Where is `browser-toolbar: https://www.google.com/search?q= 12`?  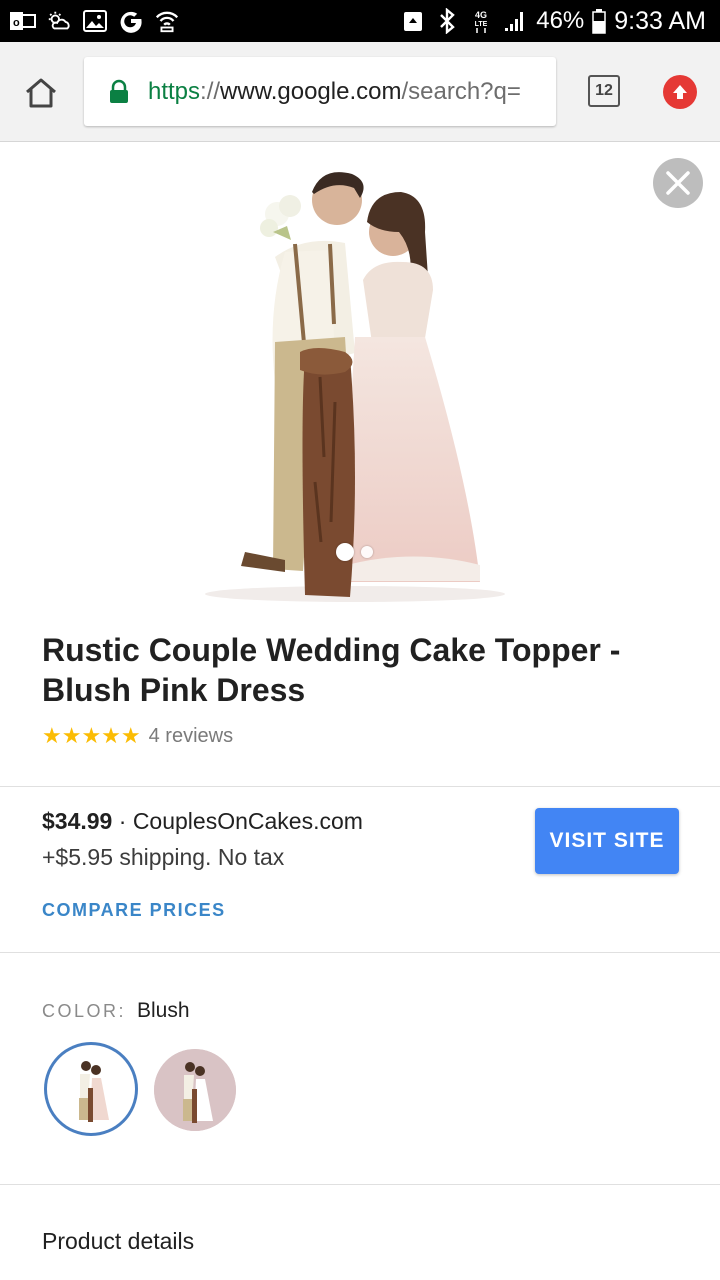 browser-toolbar: https://www.google.com/search?q= 12 is located at coordinates (360, 92).